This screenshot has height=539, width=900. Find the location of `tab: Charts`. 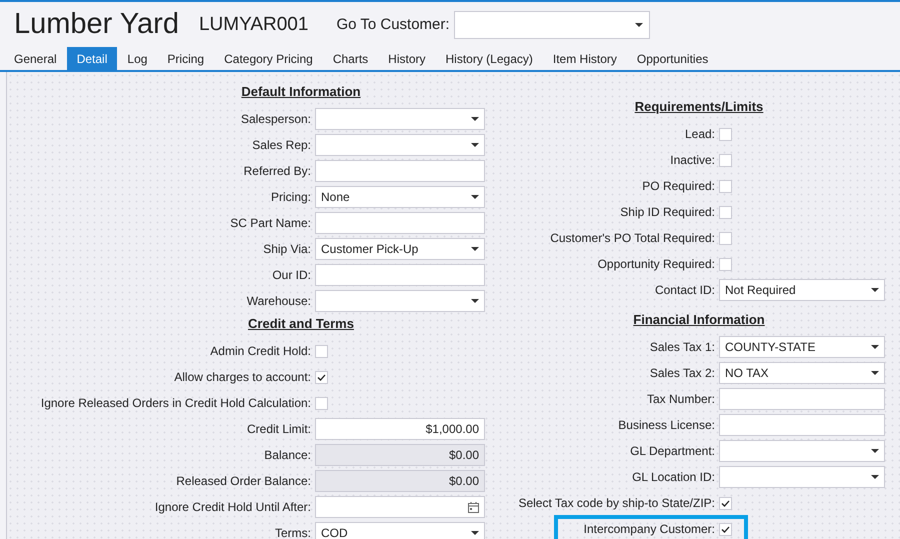

tab: Charts is located at coordinates (350, 58).